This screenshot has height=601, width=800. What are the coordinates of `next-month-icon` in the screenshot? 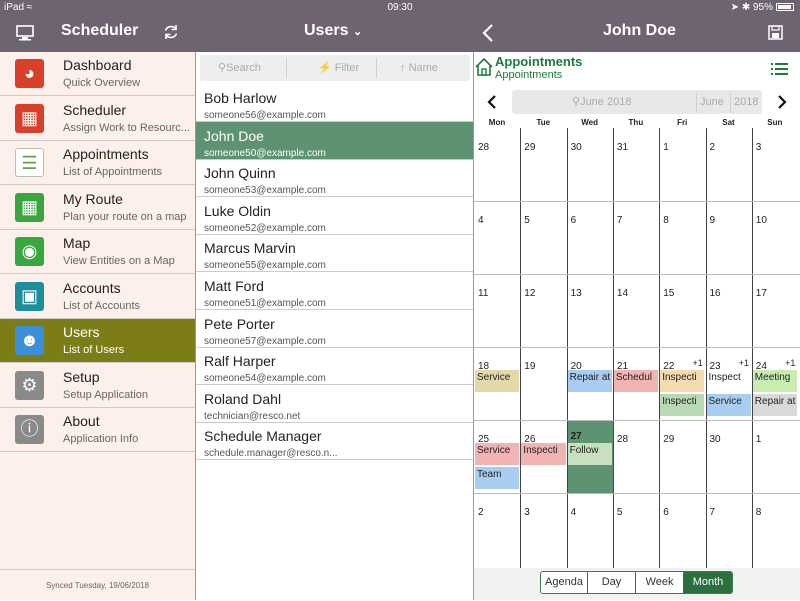 It's located at (782, 102).